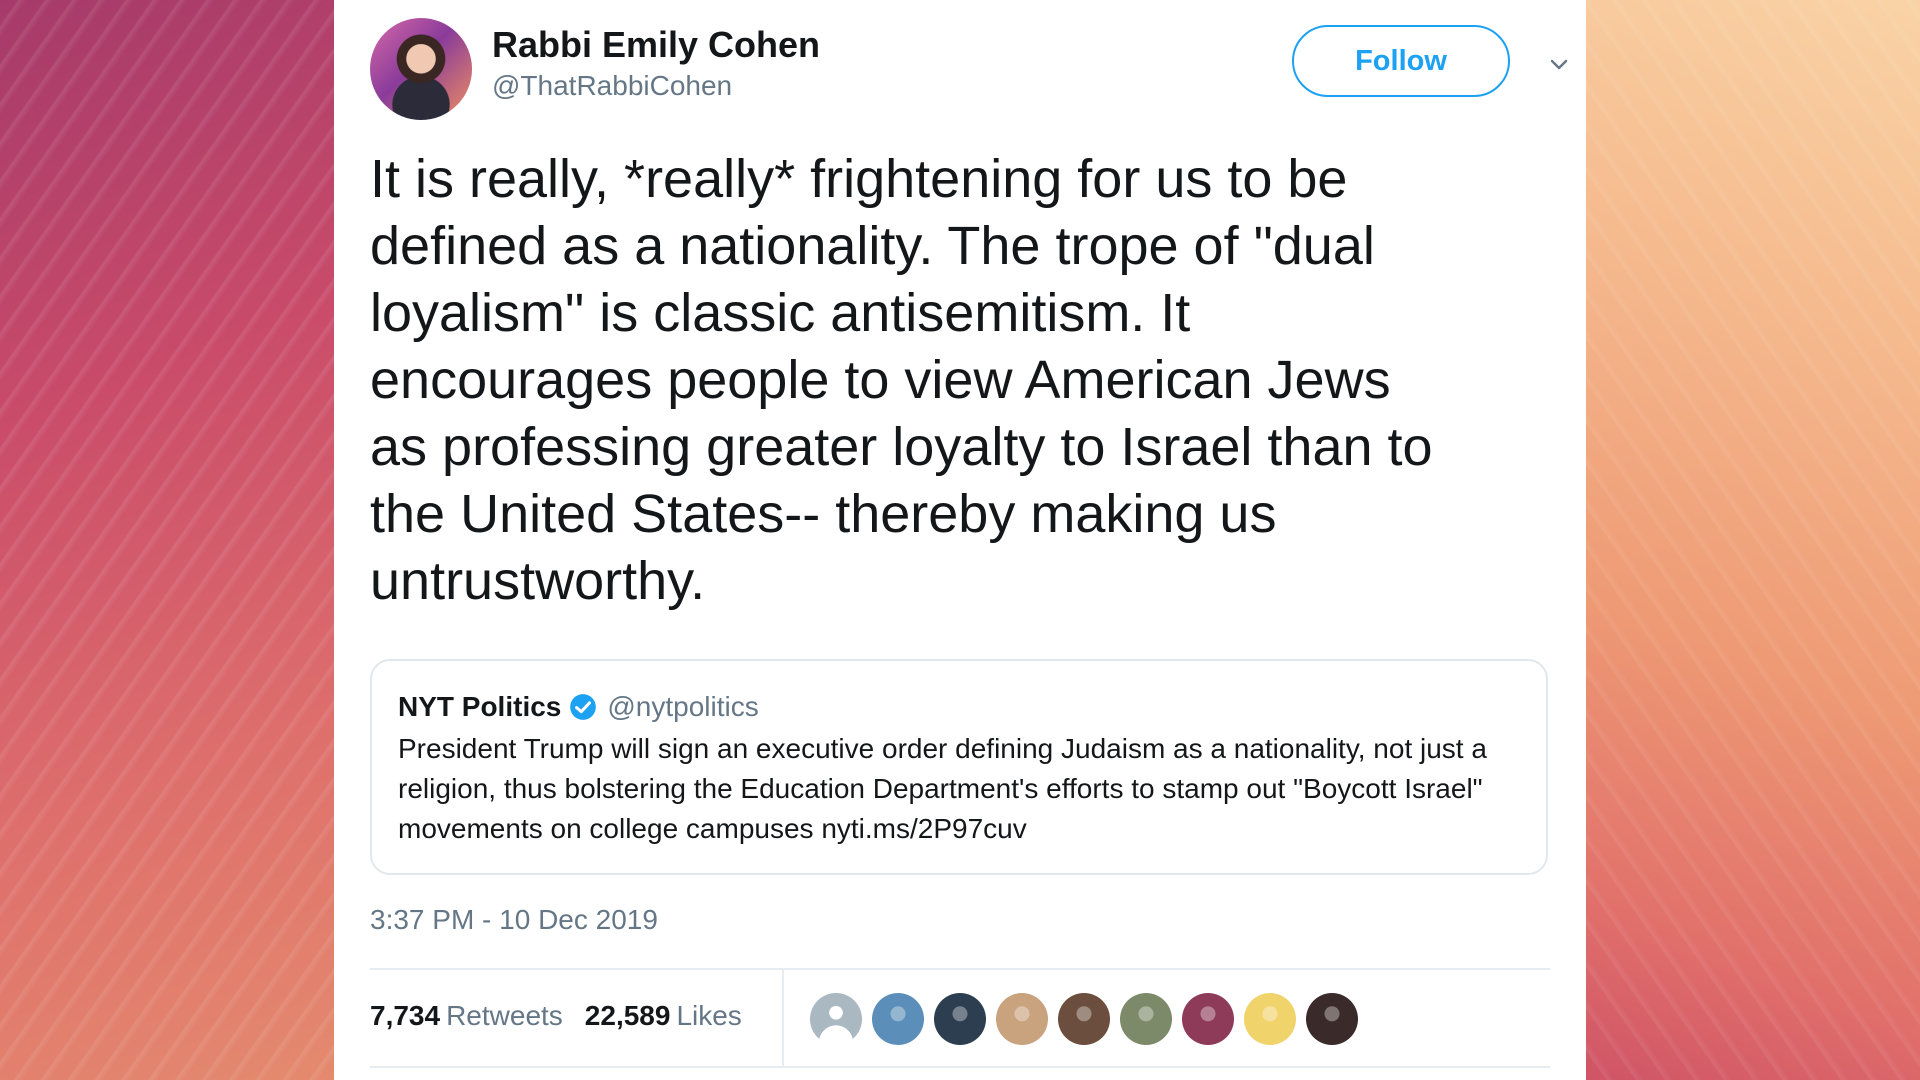  Describe the element at coordinates (480, 706) in the screenshot. I see `quoted-author-name: NYT Politics` at that location.